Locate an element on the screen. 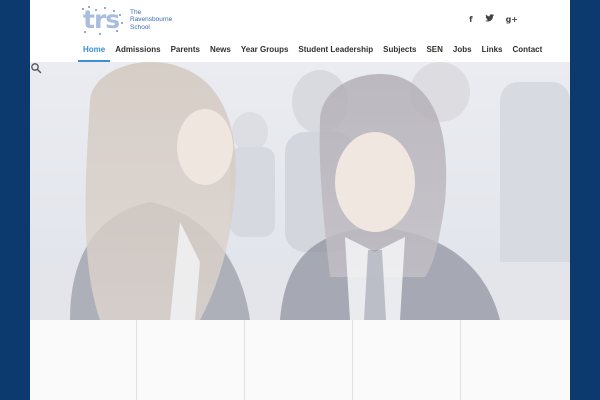 The height and width of the screenshot is (400, 600). logo-line: The is located at coordinates (136, 12).